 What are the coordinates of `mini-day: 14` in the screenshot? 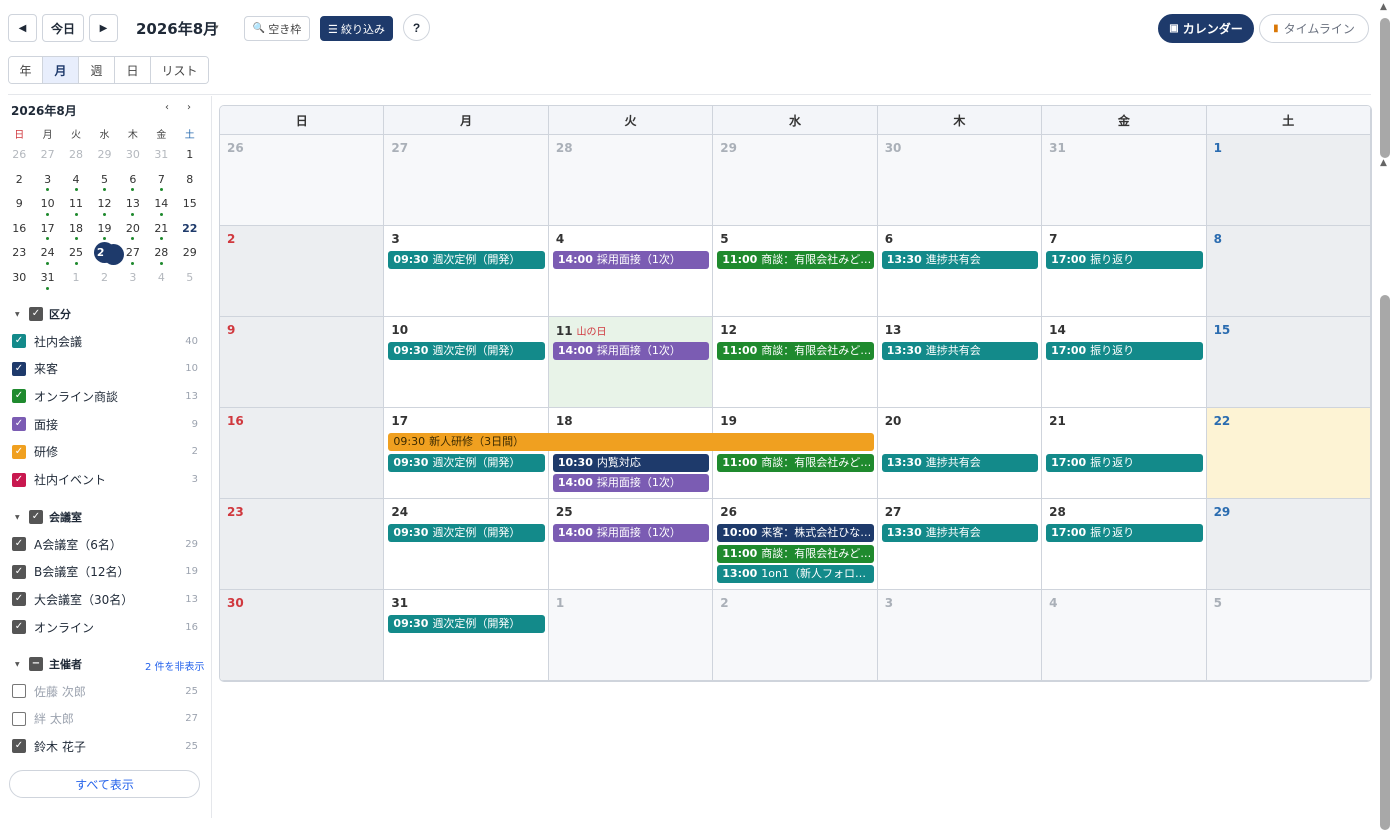 It's located at (161, 204).